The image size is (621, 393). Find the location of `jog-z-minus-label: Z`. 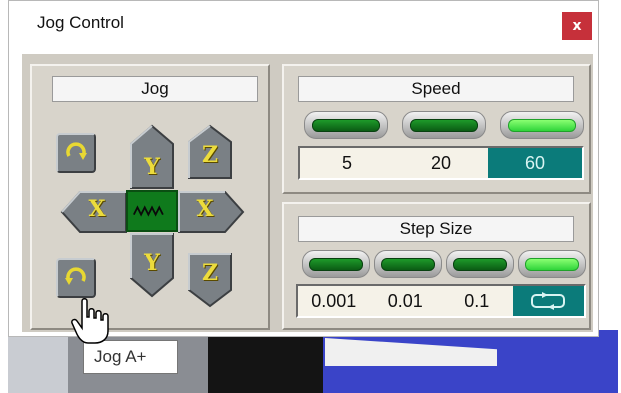

jog-z-minus-label: Z is located at coordinates (210, 273).